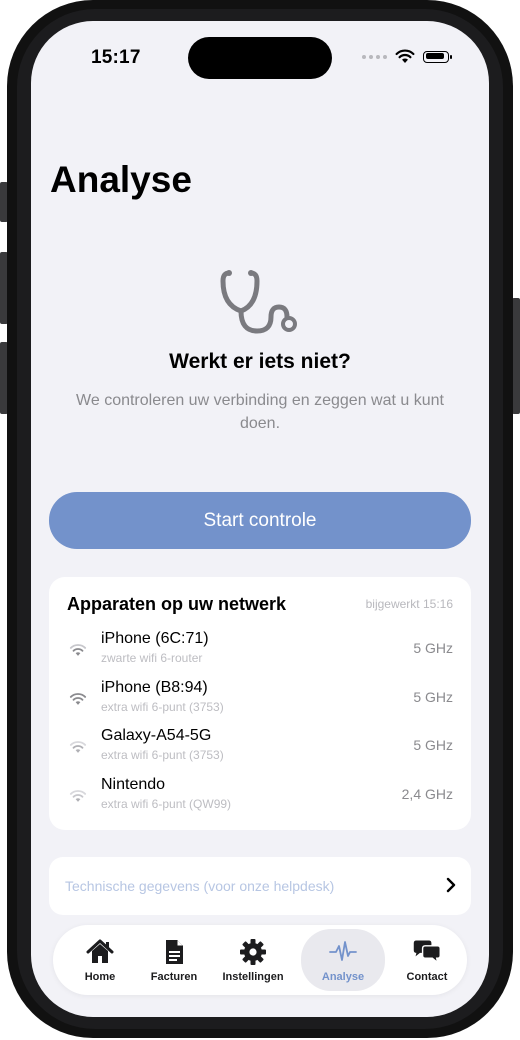 The height and width of the screenshot is (1040, 520). Describe the element at coordinates (258, 302) in the screenshot. I see `stethoscope-icon` at that location.